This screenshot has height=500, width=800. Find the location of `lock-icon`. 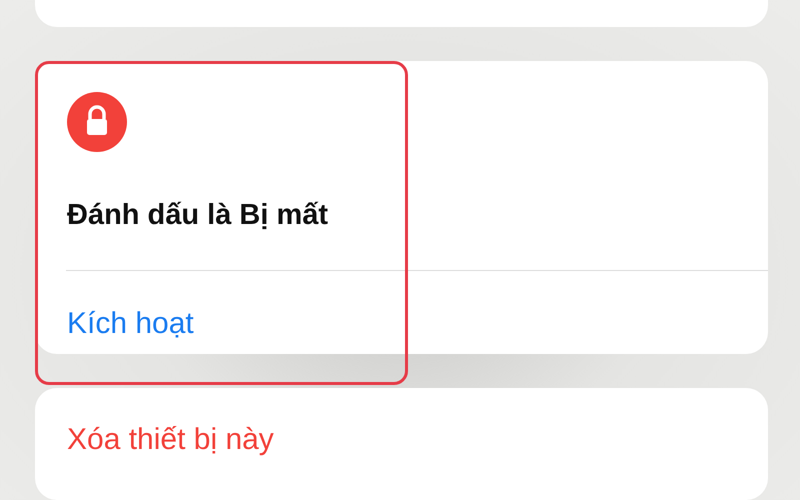

lock-icon is located at coordinates (97, 122).